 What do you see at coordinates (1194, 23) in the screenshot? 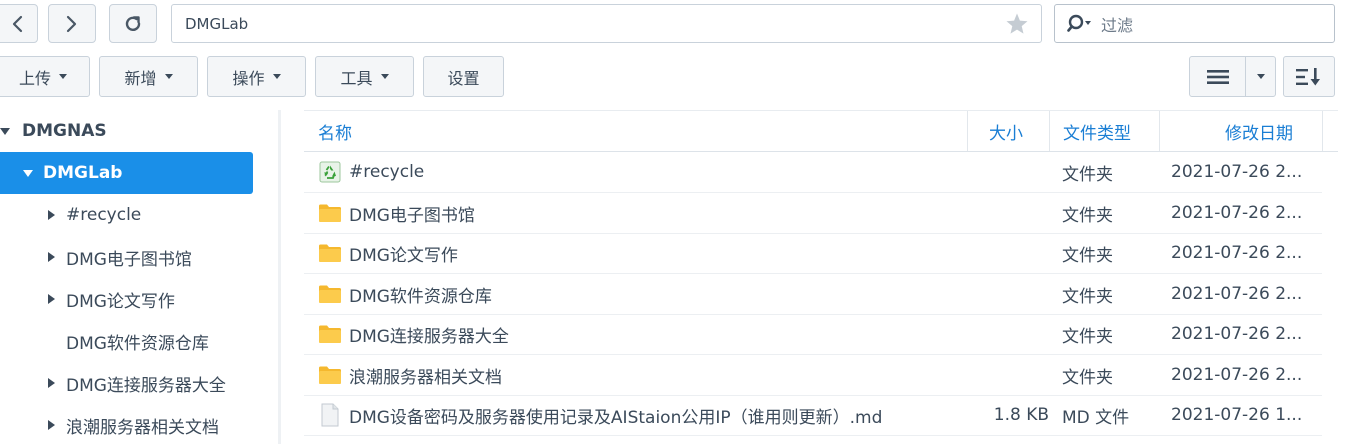
I see `filter-input: 过滤` at bounding box center [1194, 23].